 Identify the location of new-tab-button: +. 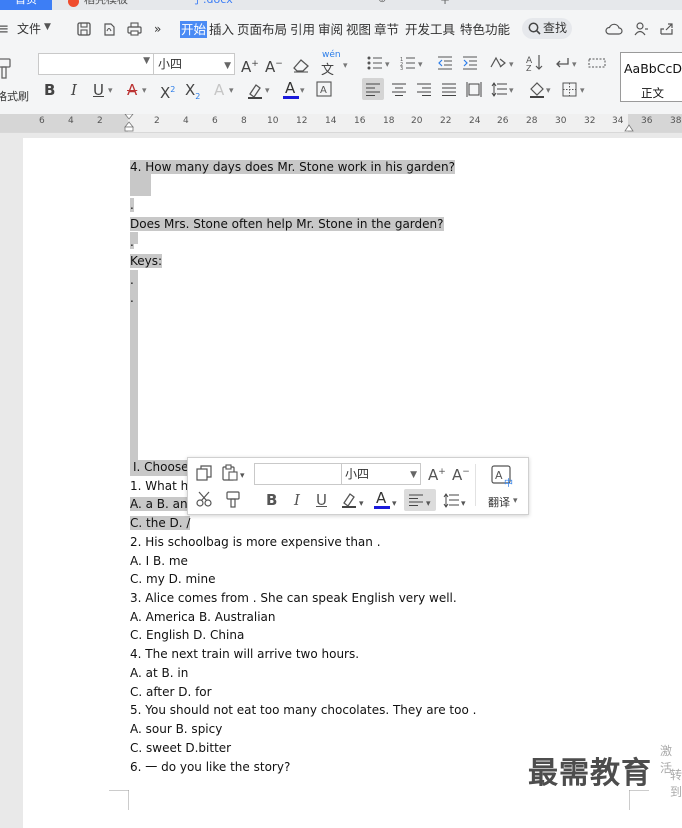
(445, 3).